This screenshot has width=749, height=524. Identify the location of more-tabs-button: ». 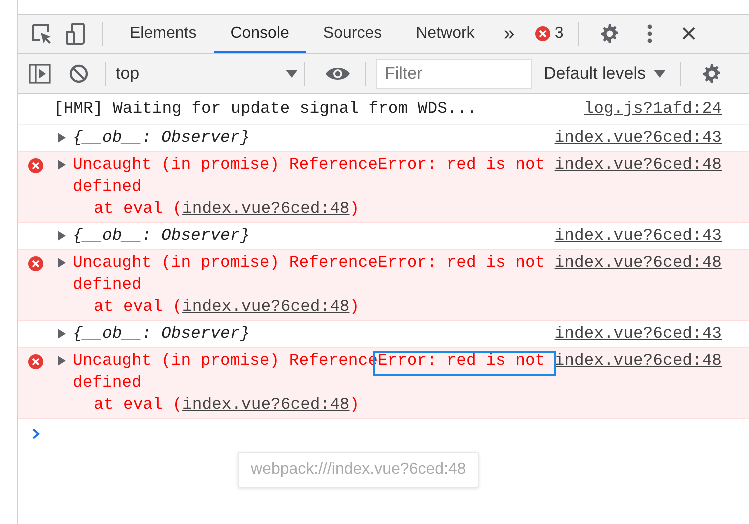
(510, 34).